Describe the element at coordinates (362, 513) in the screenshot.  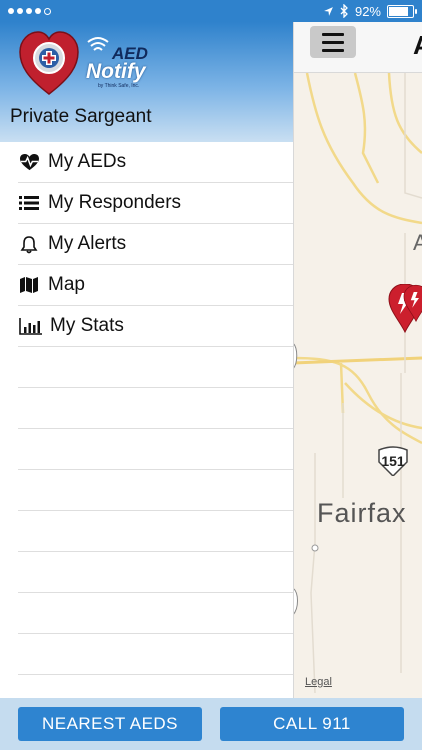
I see `place-label: Fairfax` at that location.